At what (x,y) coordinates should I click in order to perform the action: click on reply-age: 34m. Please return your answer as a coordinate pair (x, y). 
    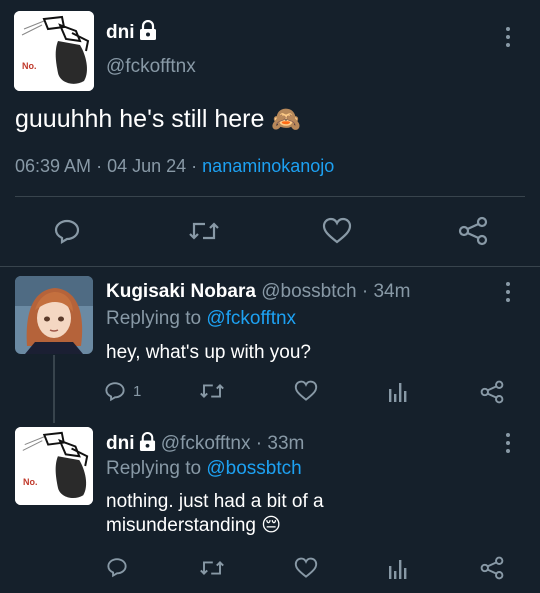
    Looking at the image, I should click on (391, 291).